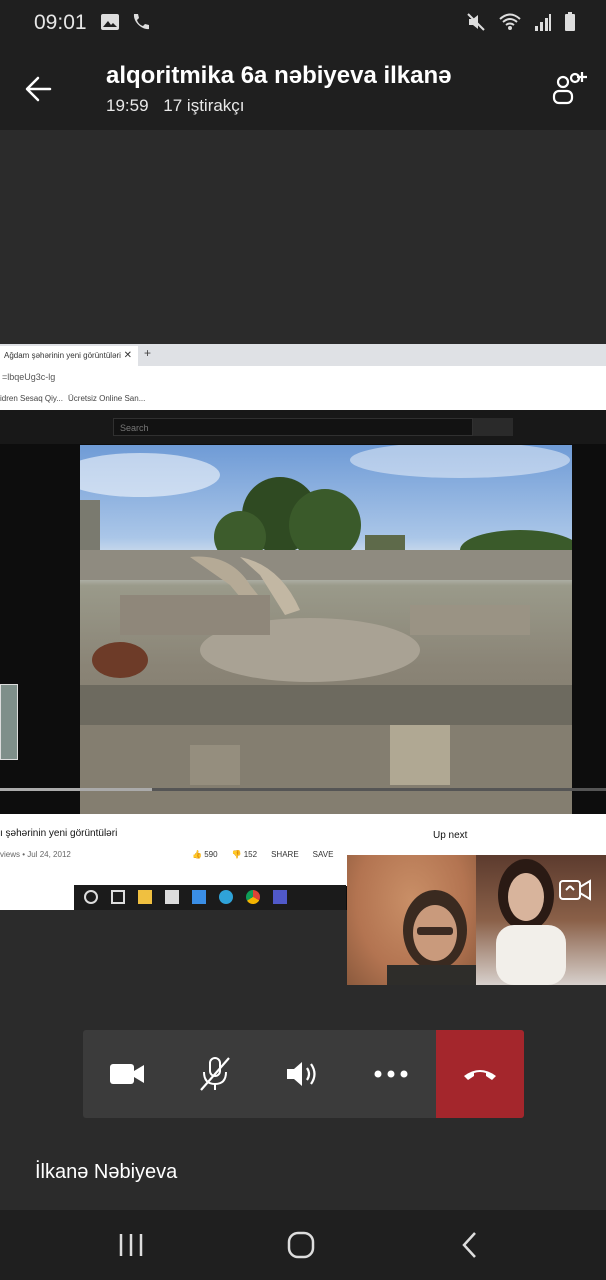  Describe the element at coordinates (285, 854) in the screenshot. I see `share-button: SHARE` at that location.